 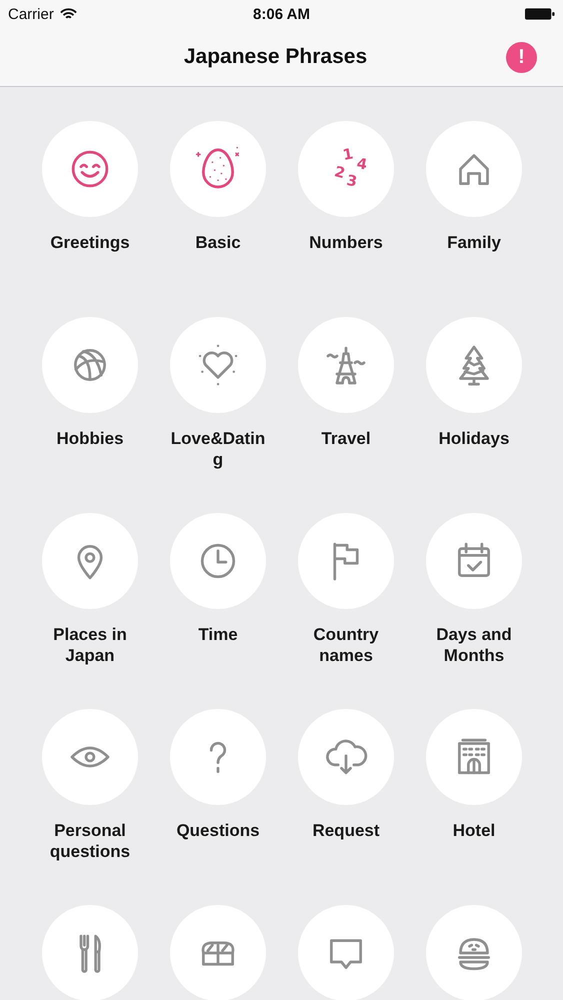 I want to click on category-button: 1 2 3 4, so click(x=346, y=169).